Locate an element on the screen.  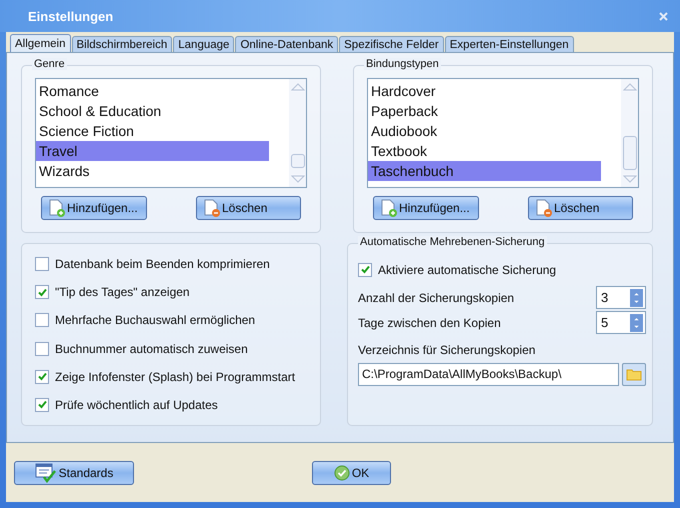
checkbox-option: Aktiviere automatische Sicherung is located at coordinates (457, 269).